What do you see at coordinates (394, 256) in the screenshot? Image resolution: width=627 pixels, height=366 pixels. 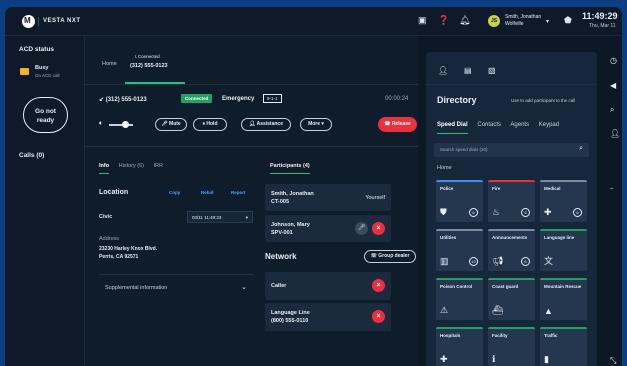 I see `group-dealer-label: Group dealer` at bounding box center [394, 256].